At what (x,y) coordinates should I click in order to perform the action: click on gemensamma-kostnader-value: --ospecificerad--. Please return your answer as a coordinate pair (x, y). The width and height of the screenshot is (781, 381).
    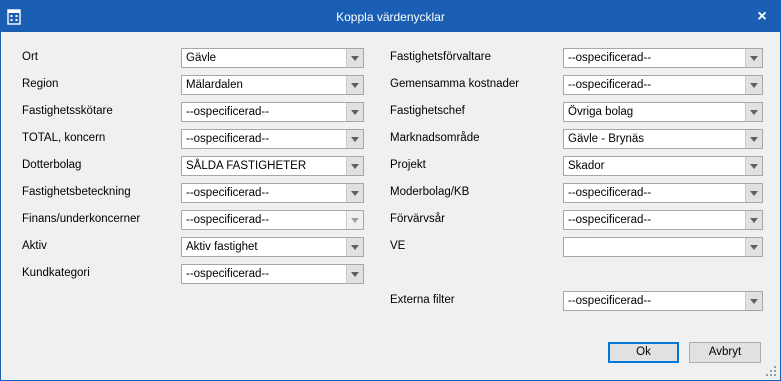
    Looking at the image, I should click on (610, 85).